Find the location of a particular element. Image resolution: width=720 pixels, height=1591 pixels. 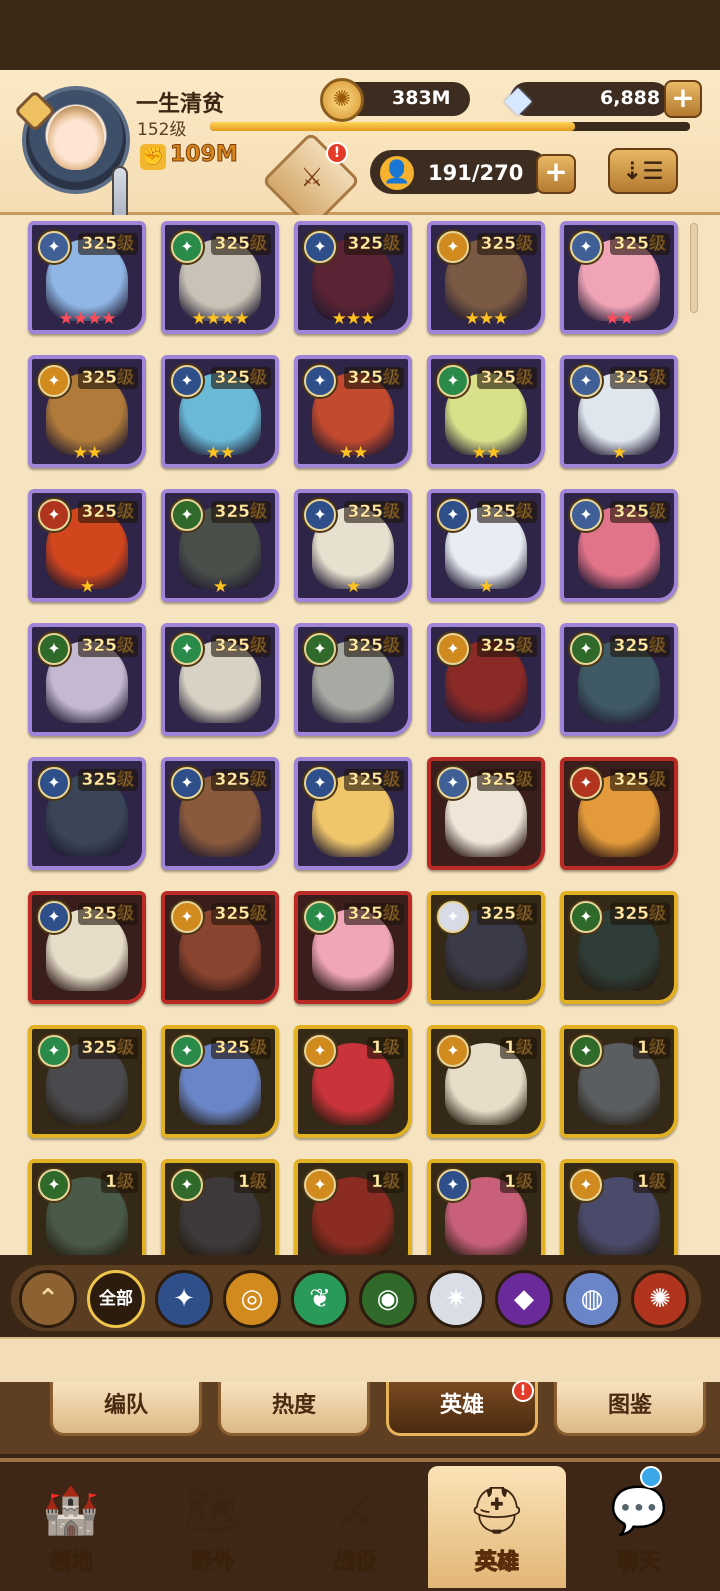

celestial-filter-icon: ✷ is located at coordinates (456, 1299).